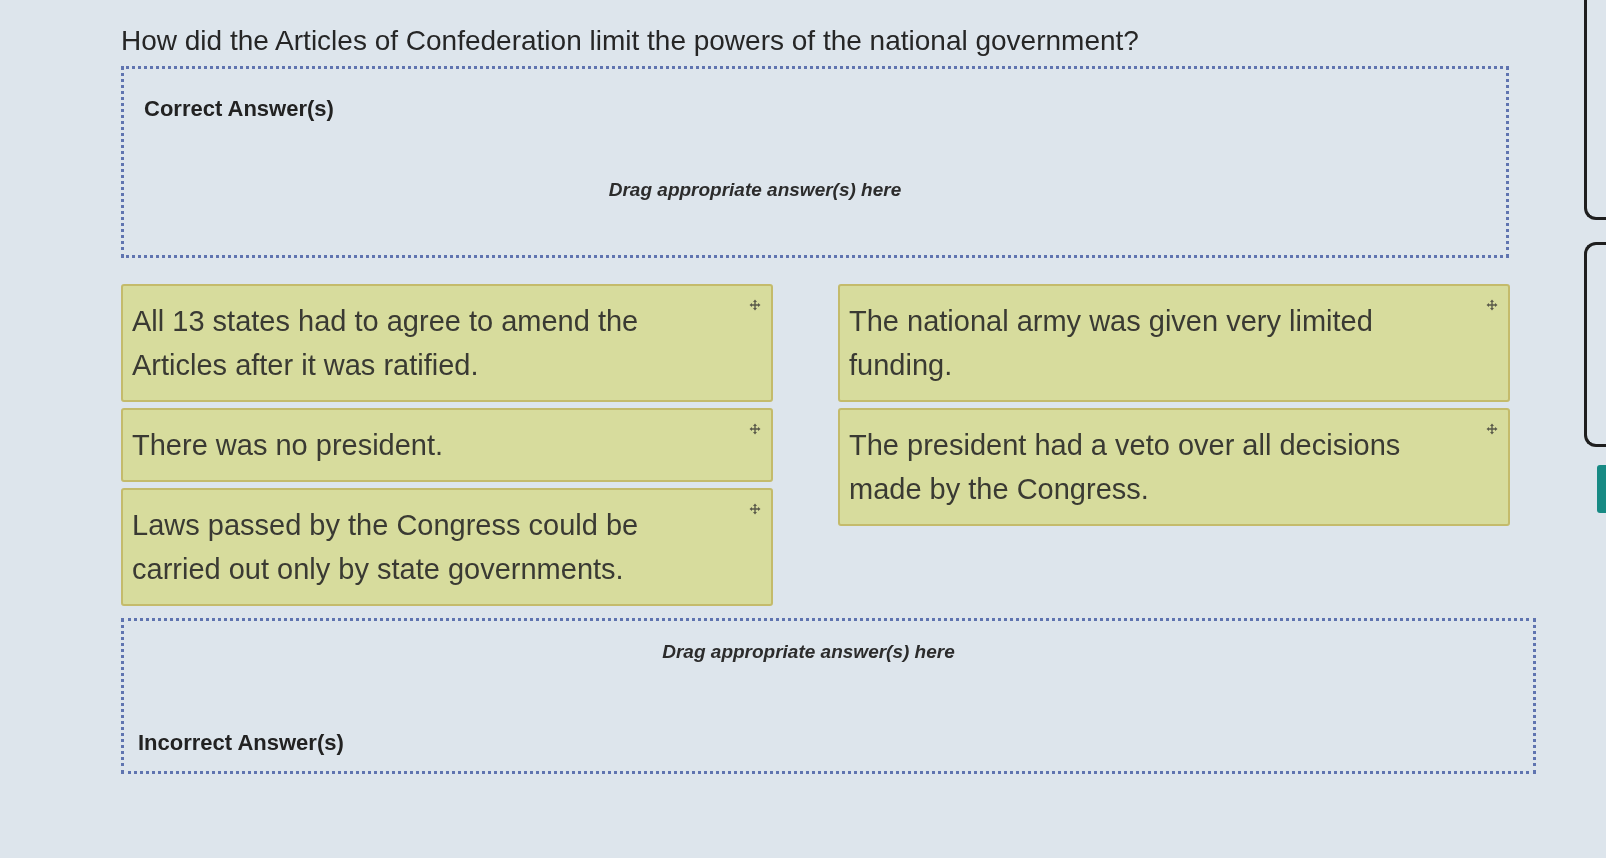 This screenshot has width=1606, height=858. Describe the element at coordinates (1601, 489) in the screenshot. I see `side-tab-edge` at that location.